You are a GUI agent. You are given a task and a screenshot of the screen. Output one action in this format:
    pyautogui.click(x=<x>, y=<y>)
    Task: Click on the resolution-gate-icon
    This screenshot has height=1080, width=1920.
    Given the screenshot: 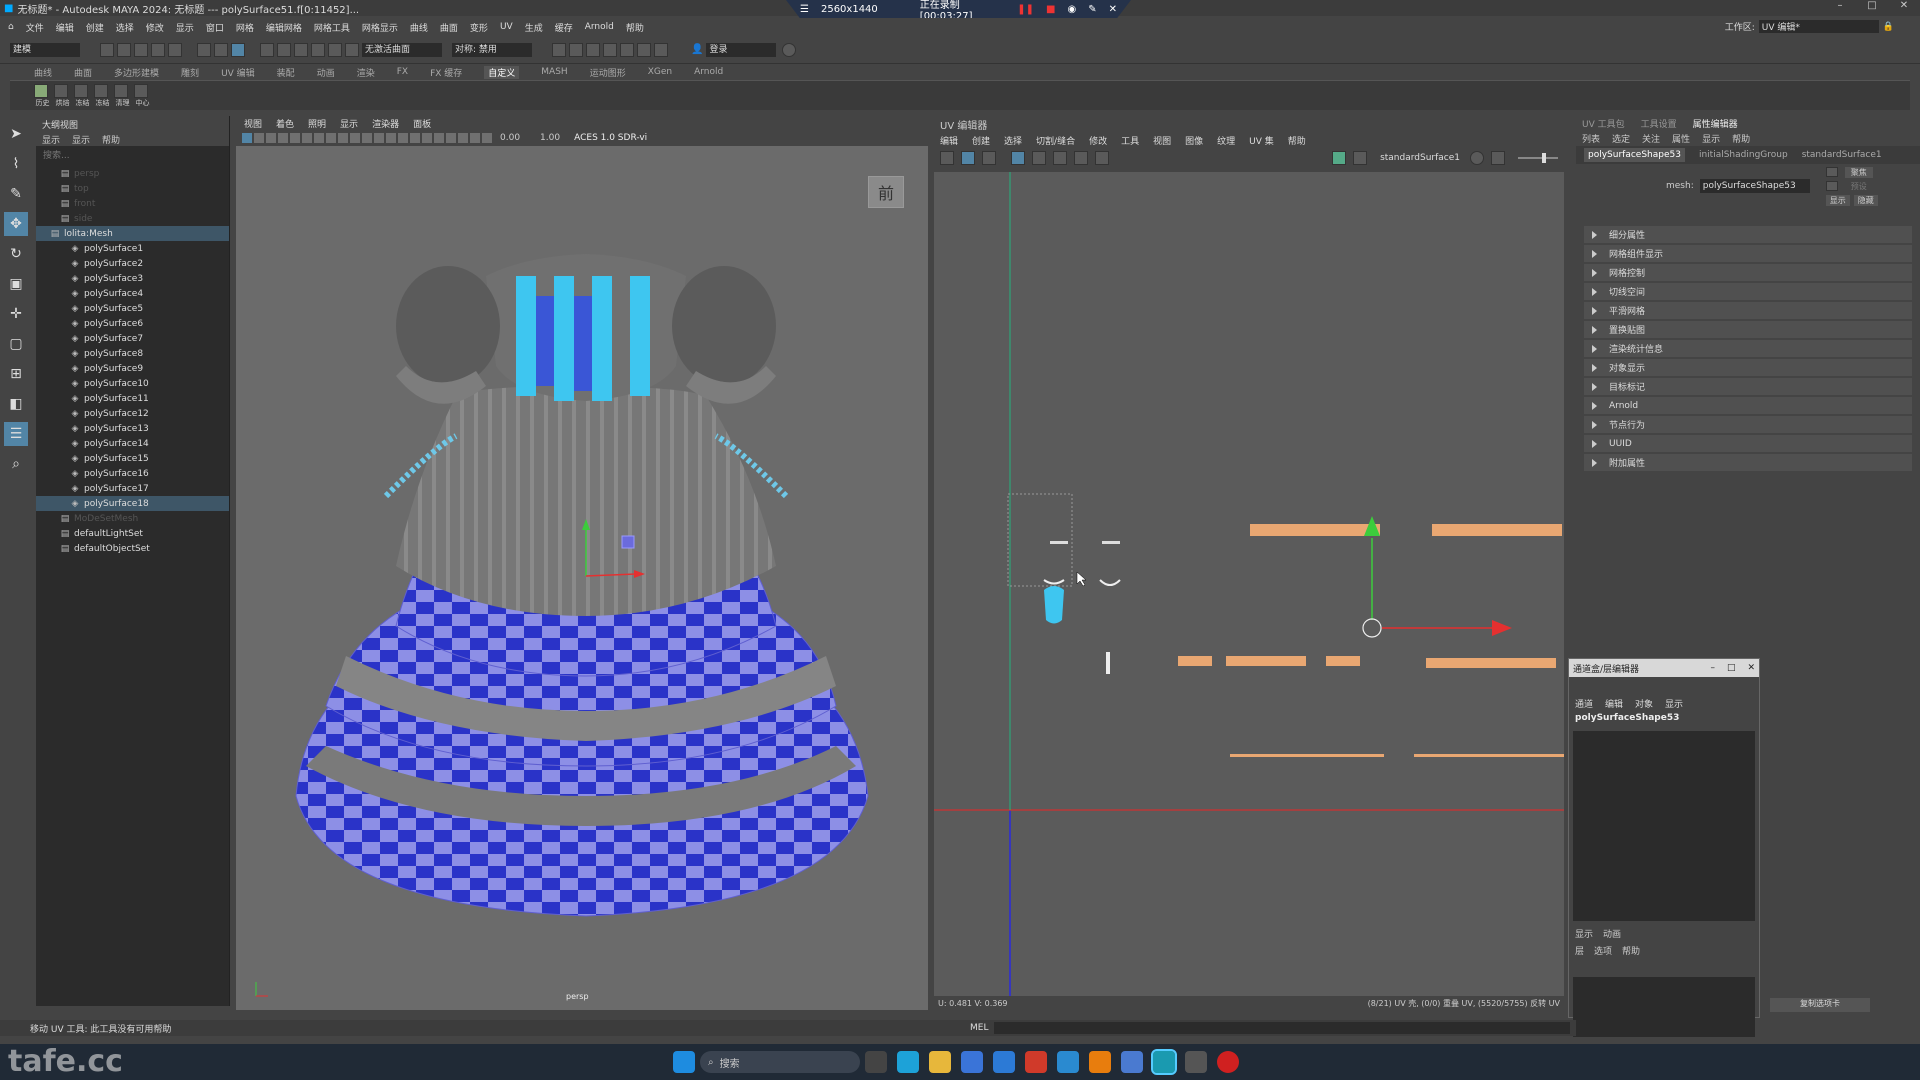 What is the action you would take?
    pyautogui.click(x=319, y=138)
    